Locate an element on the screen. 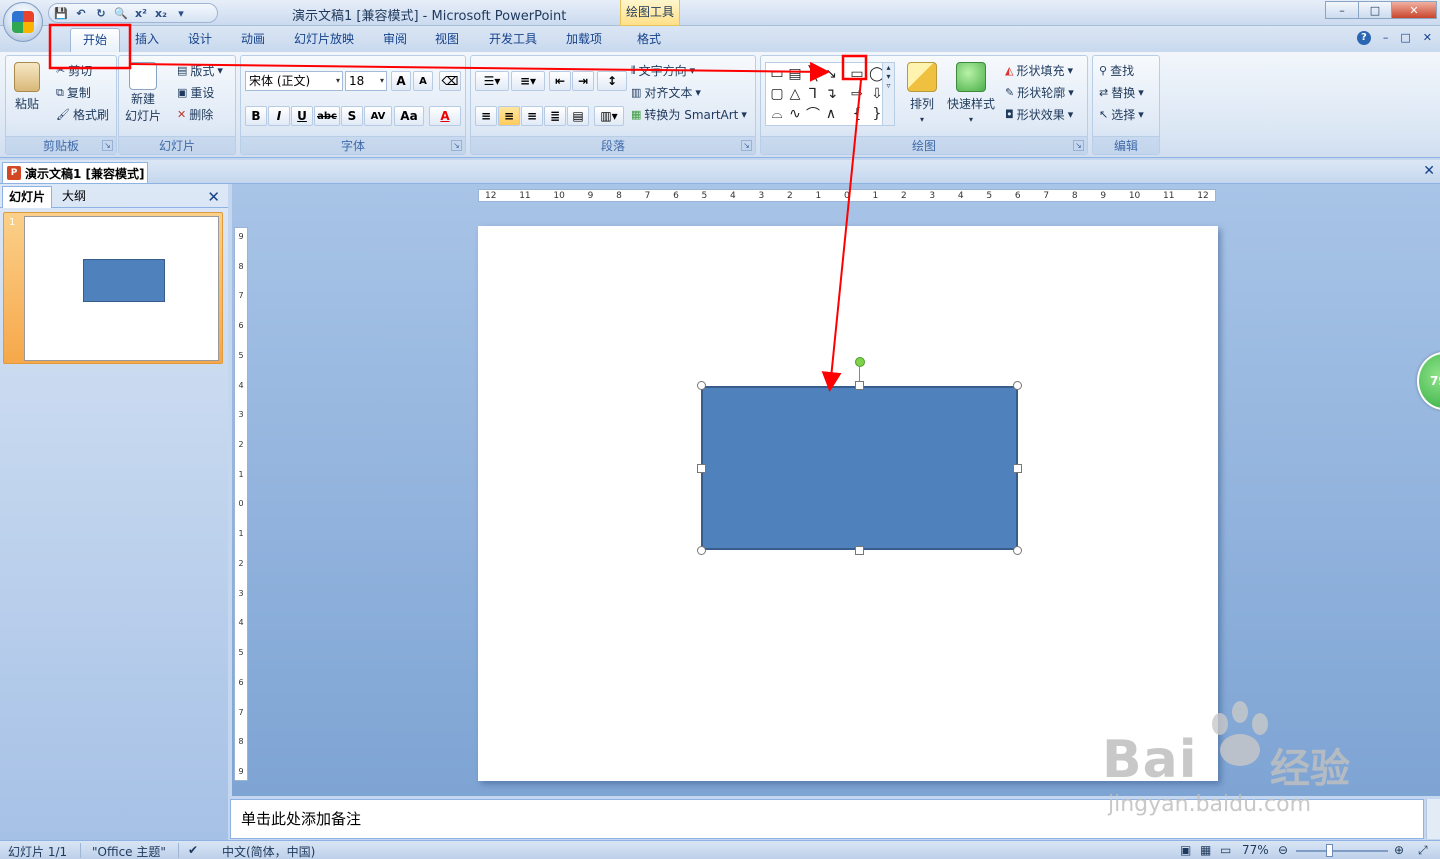 Image resolution: width=1440 pixels, height=859 pixels. zoom-slider-track is located at coordinates (1342, 851).